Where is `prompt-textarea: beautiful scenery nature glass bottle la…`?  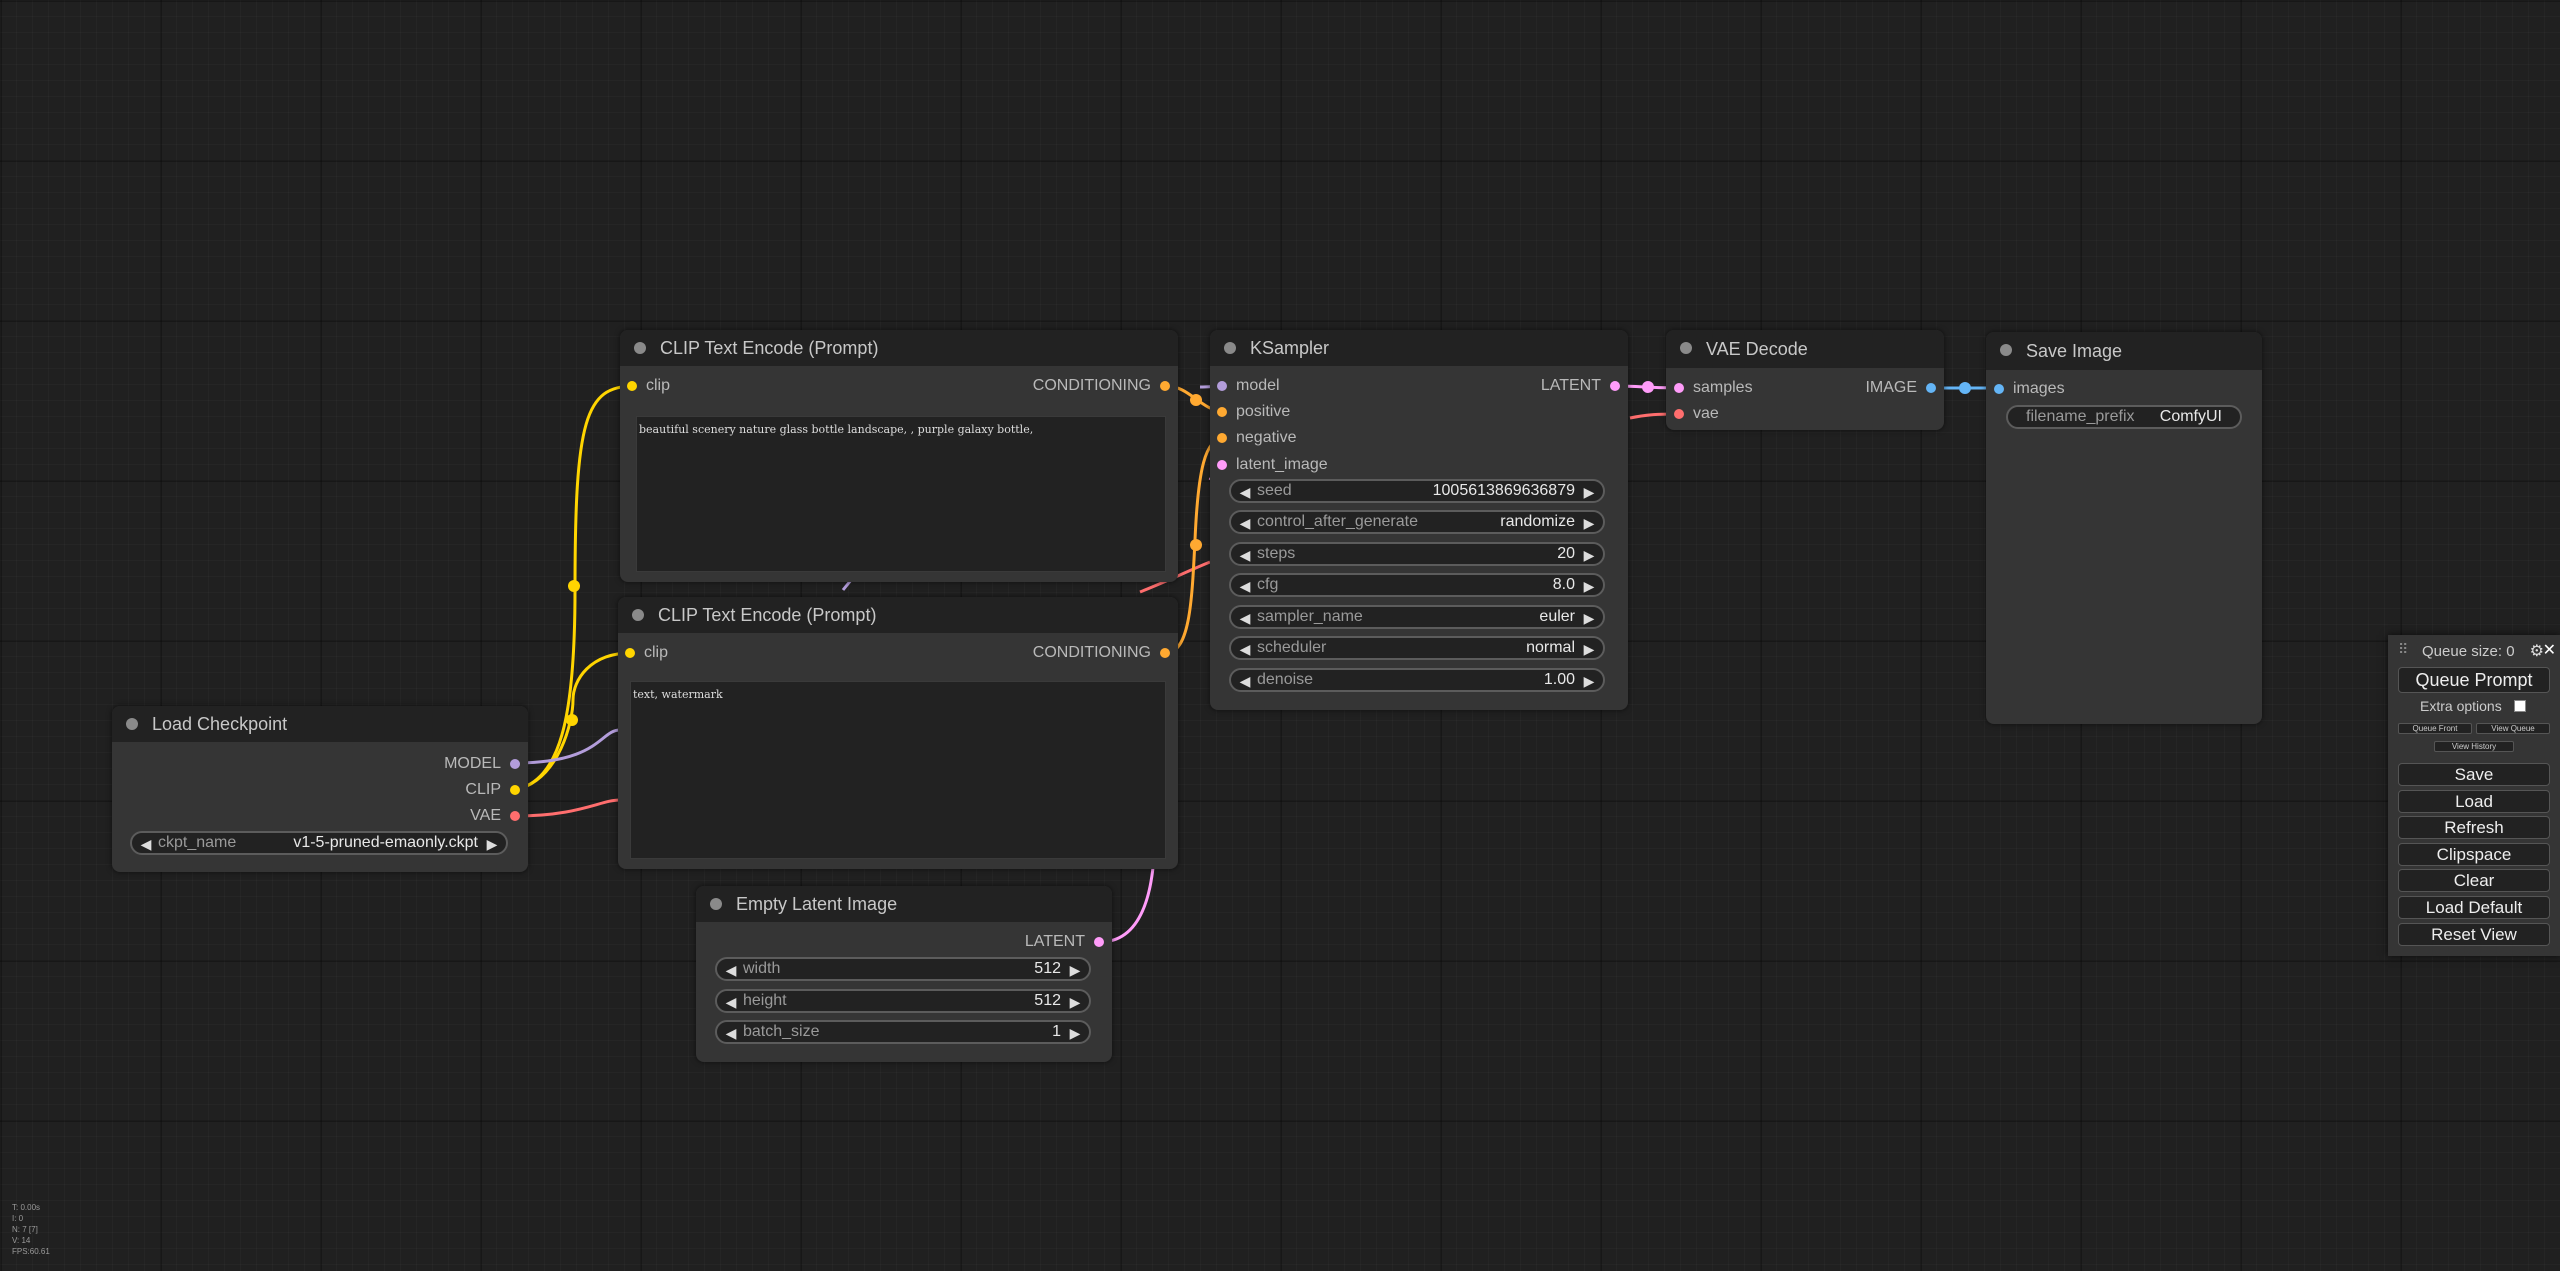 prompt-textarea: beautiful scenery nature glass bottle la… is located at coordinates (901, 494).